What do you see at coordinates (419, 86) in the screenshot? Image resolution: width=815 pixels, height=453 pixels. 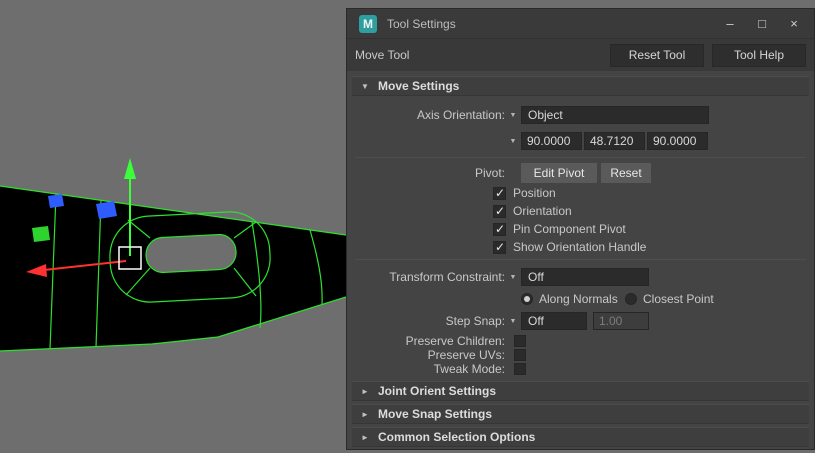 I see `section-label-move-settings: Move Settings` at bounding box center [419, 86].